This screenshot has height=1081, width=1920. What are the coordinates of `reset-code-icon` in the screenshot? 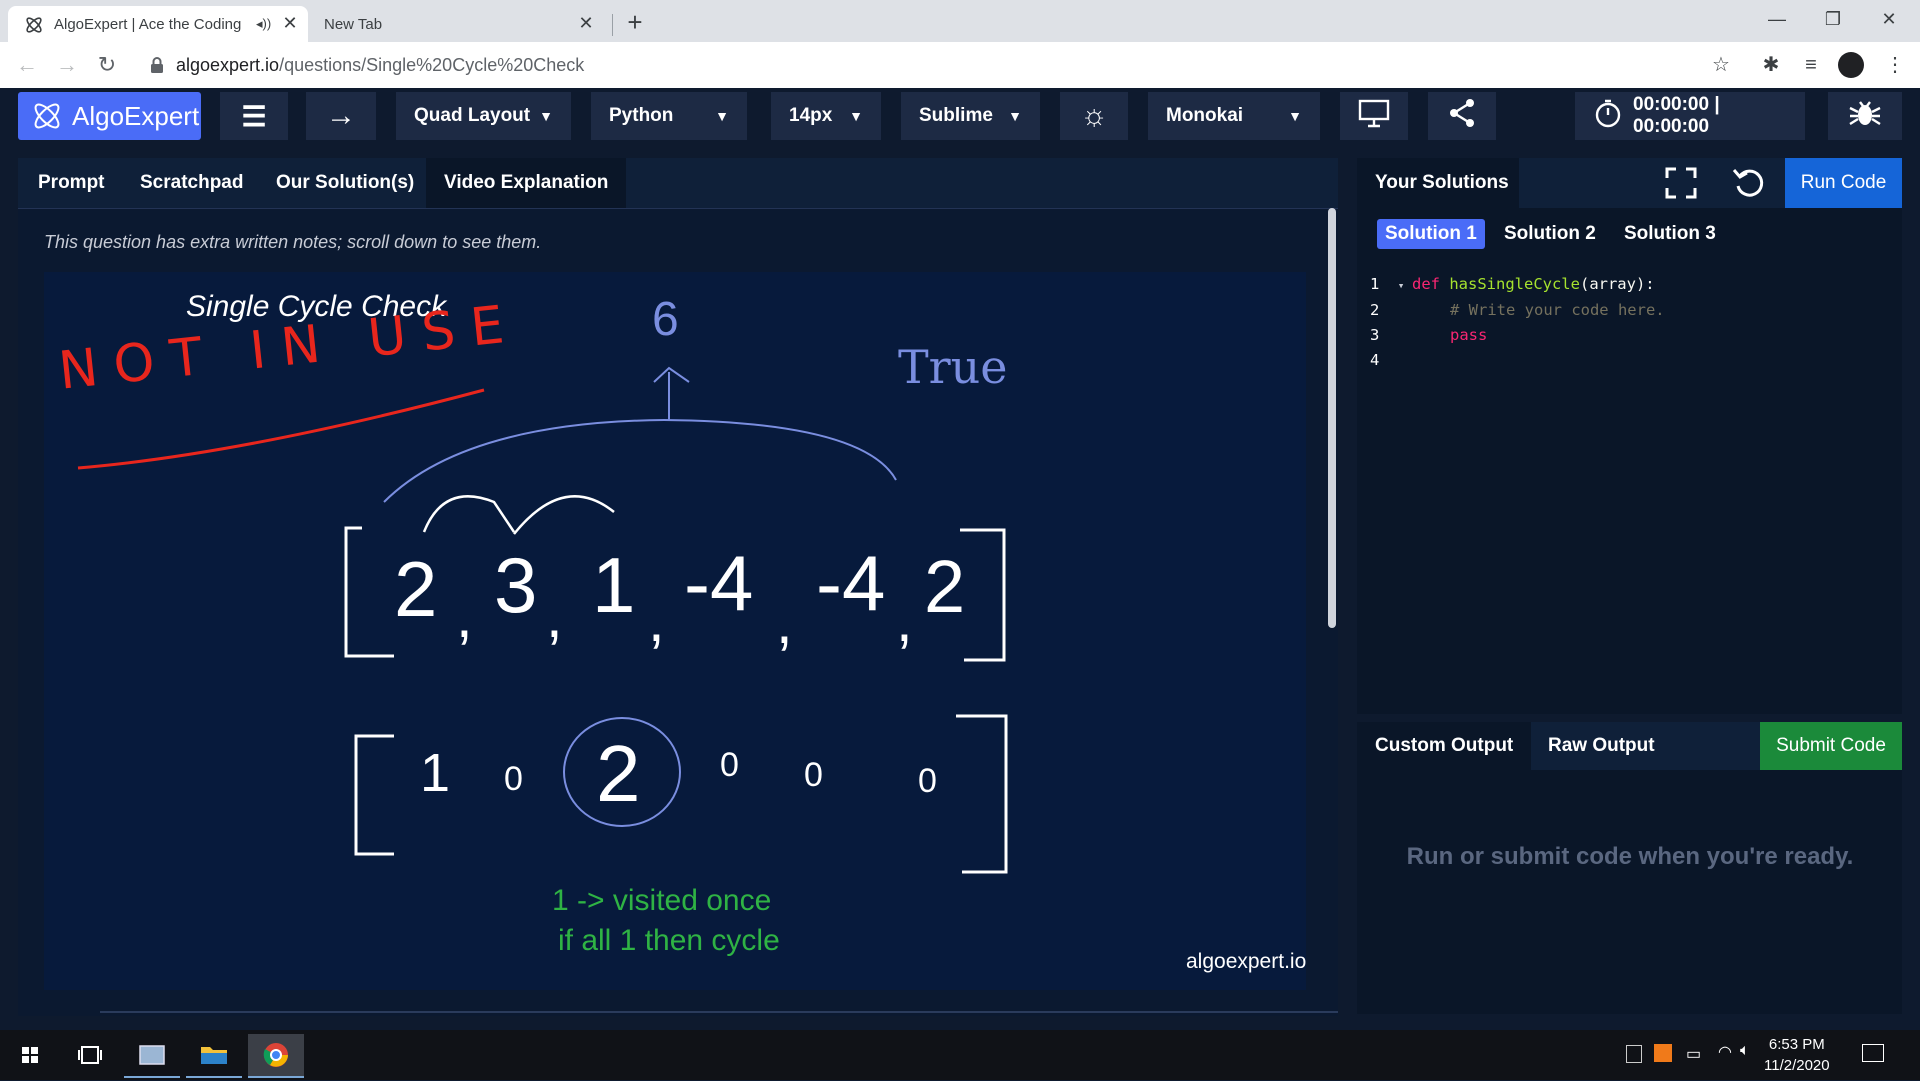 It's located at (1749, 183).